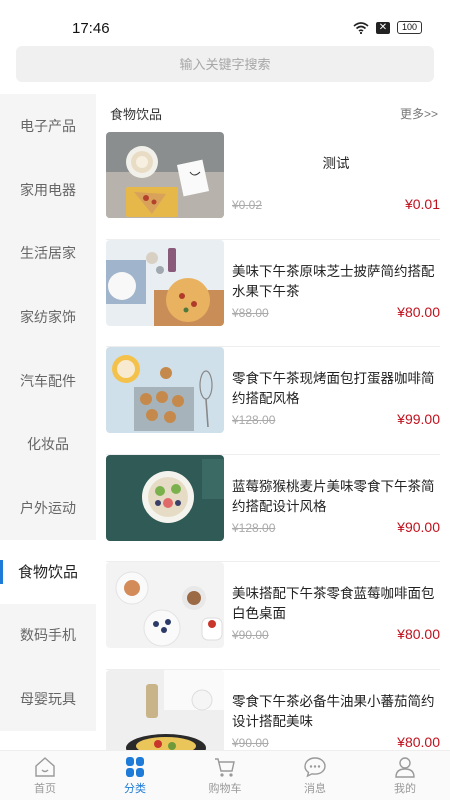 The height and width of the screenshot is (800, 450). Describe the element at coordinates (48, 444) in the screenshot. I see `sidebar-item-cosmetics: 化妆品` at that location.